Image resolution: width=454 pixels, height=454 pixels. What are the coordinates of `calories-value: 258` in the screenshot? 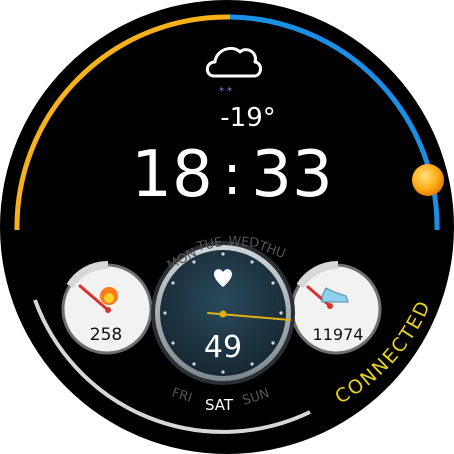 It's located at (106, 335).